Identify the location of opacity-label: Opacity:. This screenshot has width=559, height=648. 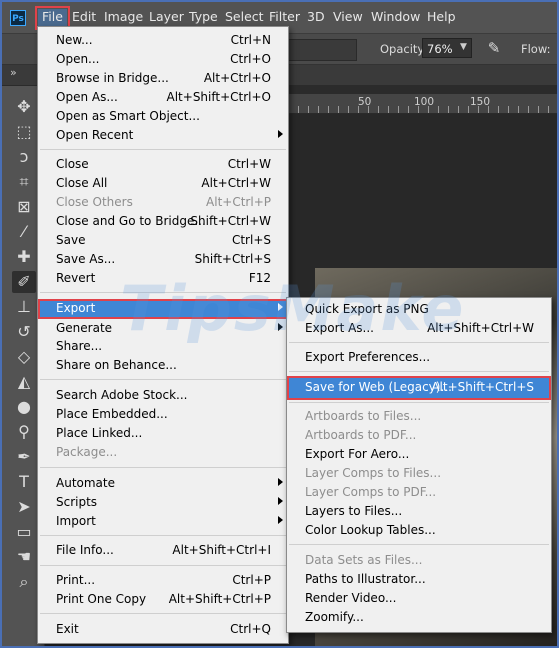
(404, 49).